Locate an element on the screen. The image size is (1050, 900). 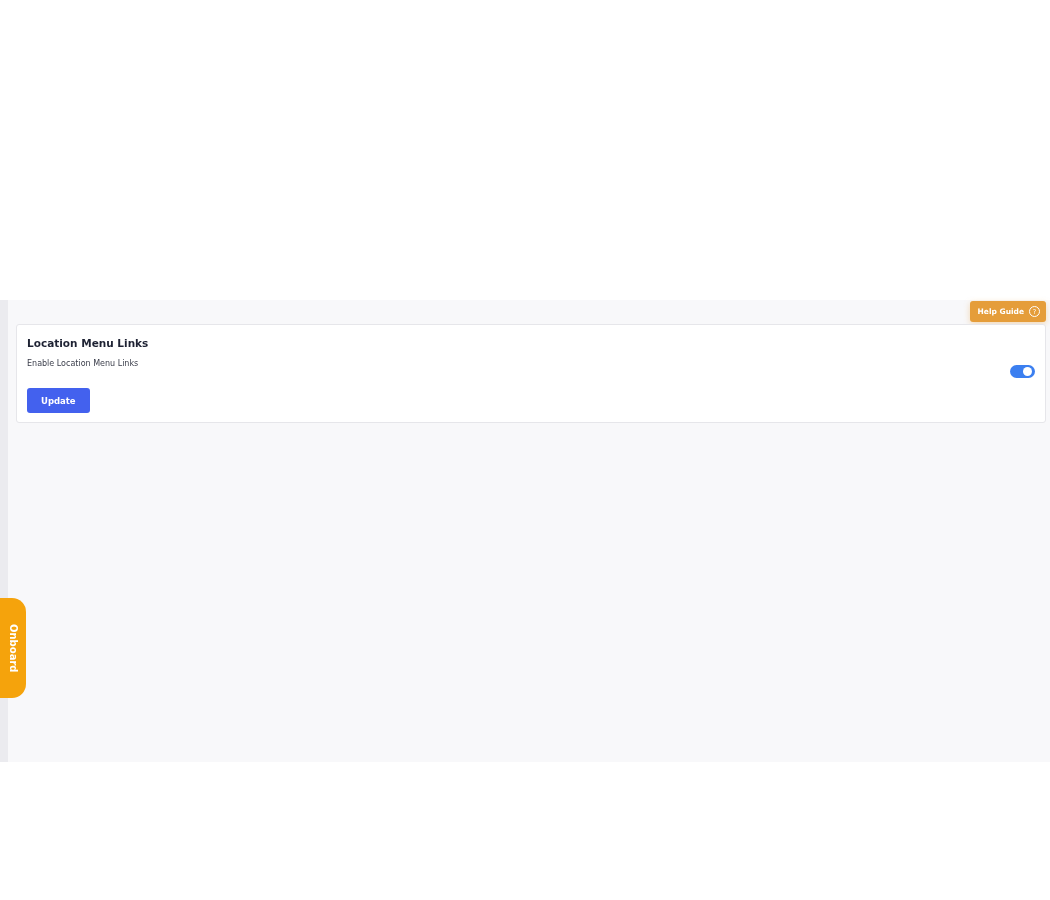
card-title: Location Menu Links is located at coordinates (88, 343).